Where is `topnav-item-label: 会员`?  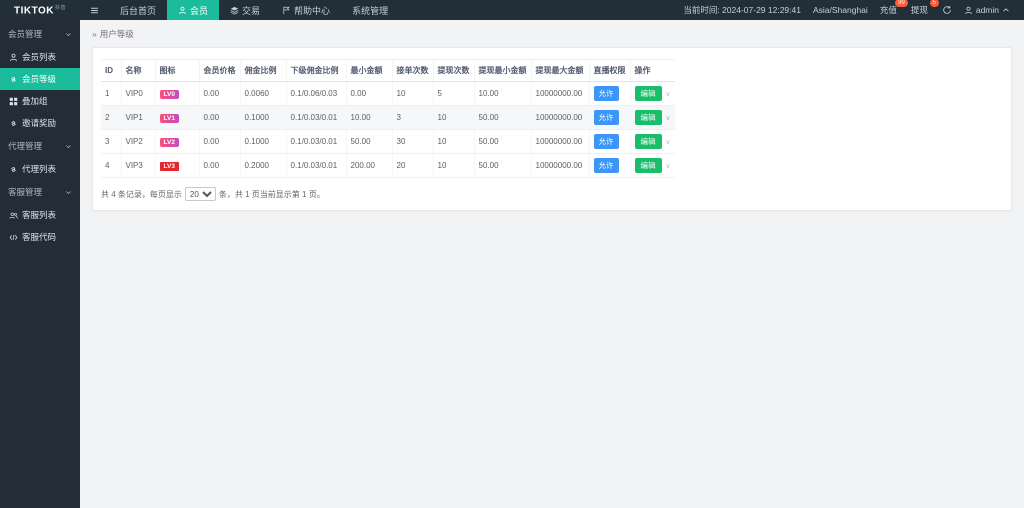
topnav-item-label: 会员 is located at coordinates (199, 10).